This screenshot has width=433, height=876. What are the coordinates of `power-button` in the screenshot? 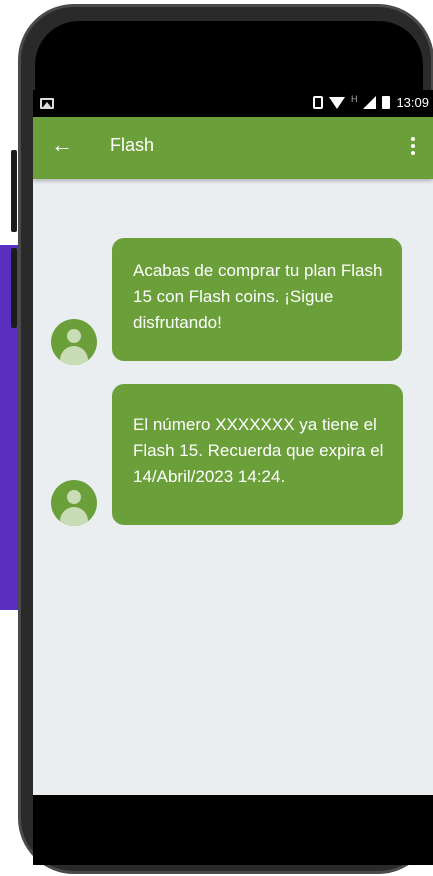 It's located at (14, 288).